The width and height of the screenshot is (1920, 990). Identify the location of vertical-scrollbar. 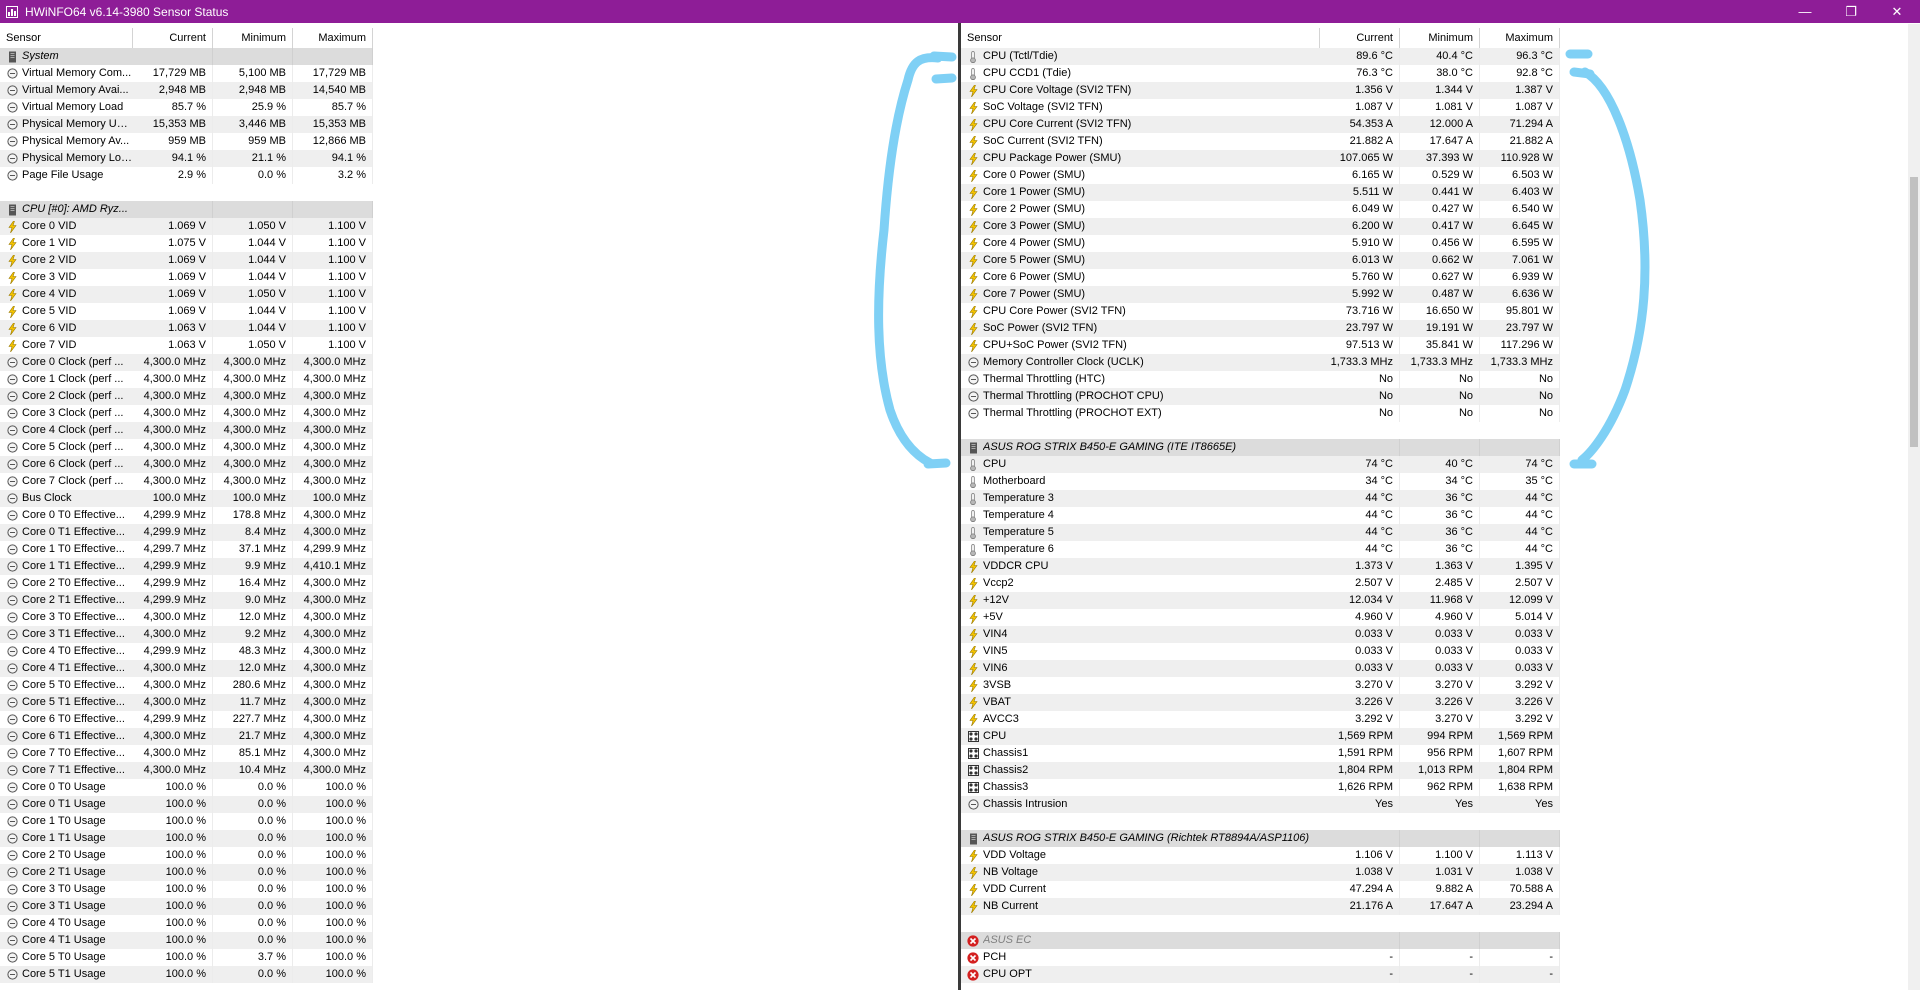
(1914, 507).